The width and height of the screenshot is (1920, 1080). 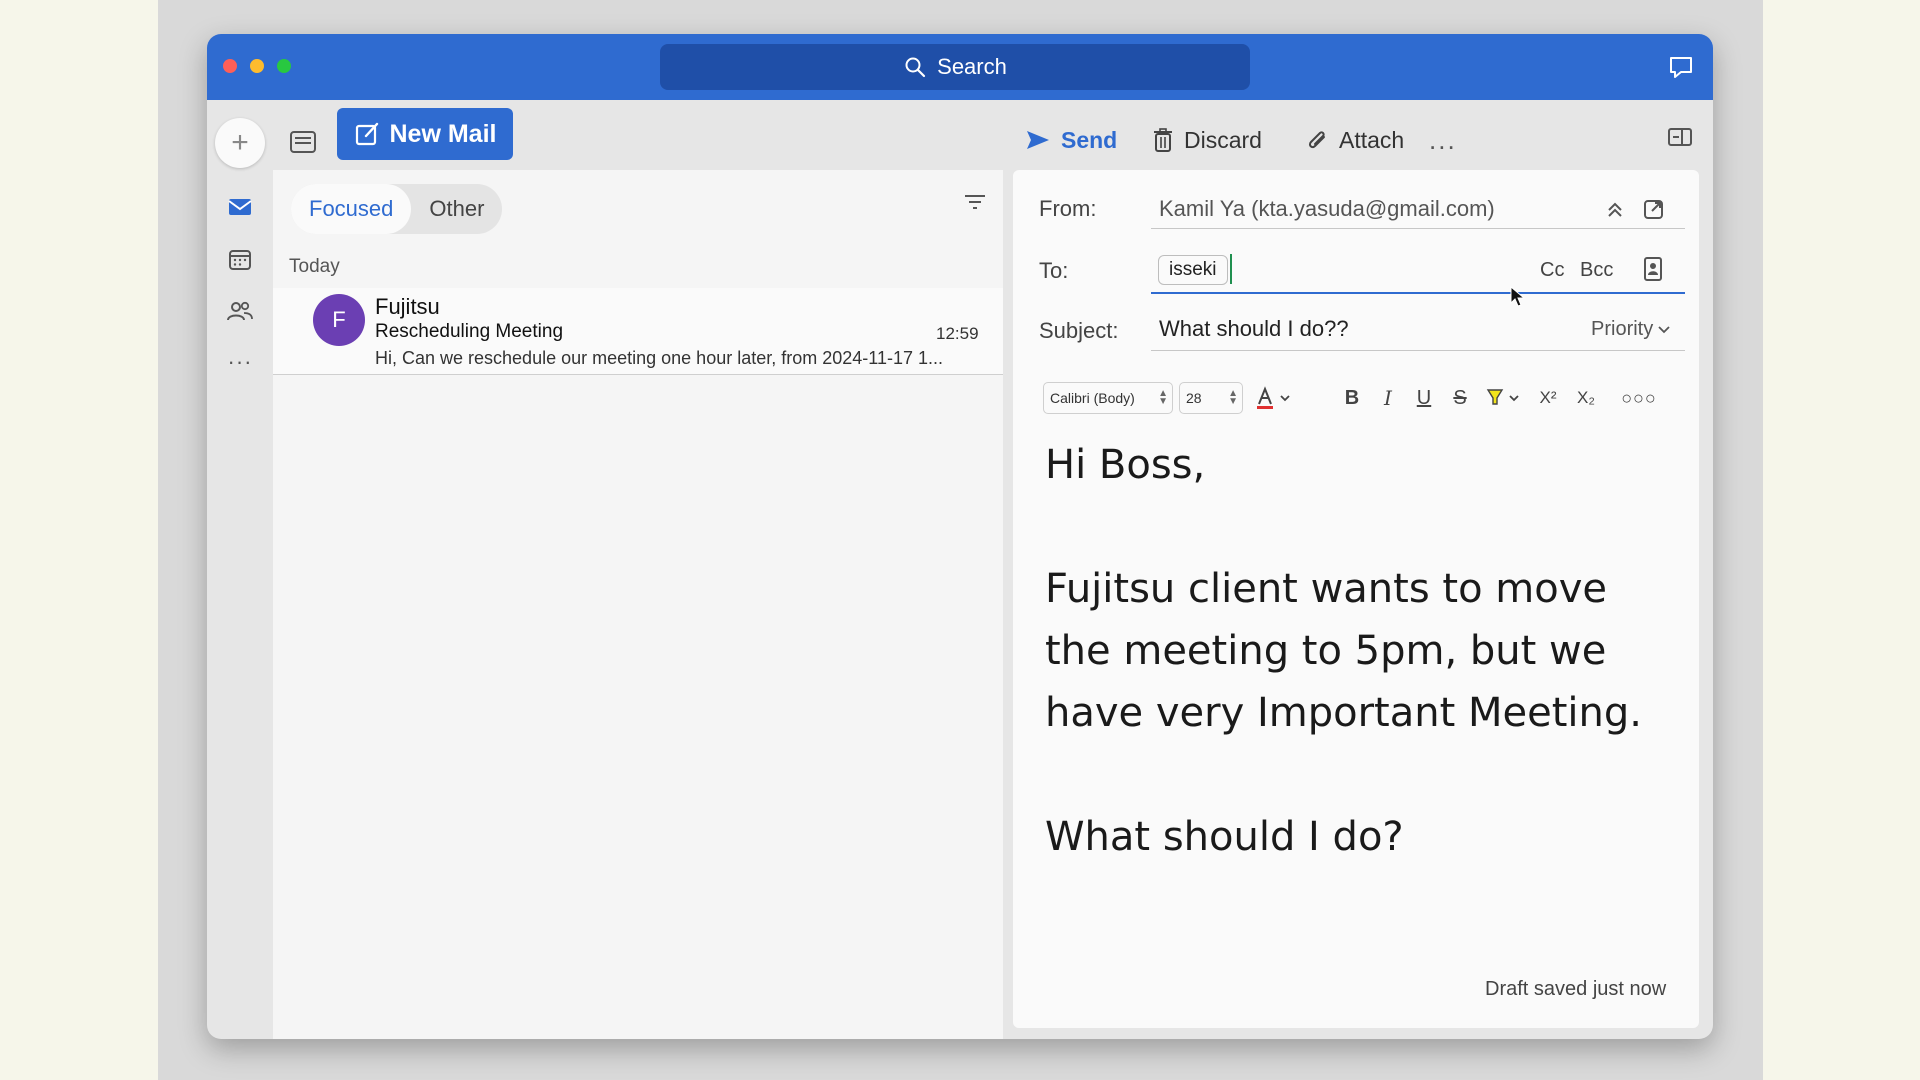 I want to click on discard-label: Discard, so click(x=1223, y=139).